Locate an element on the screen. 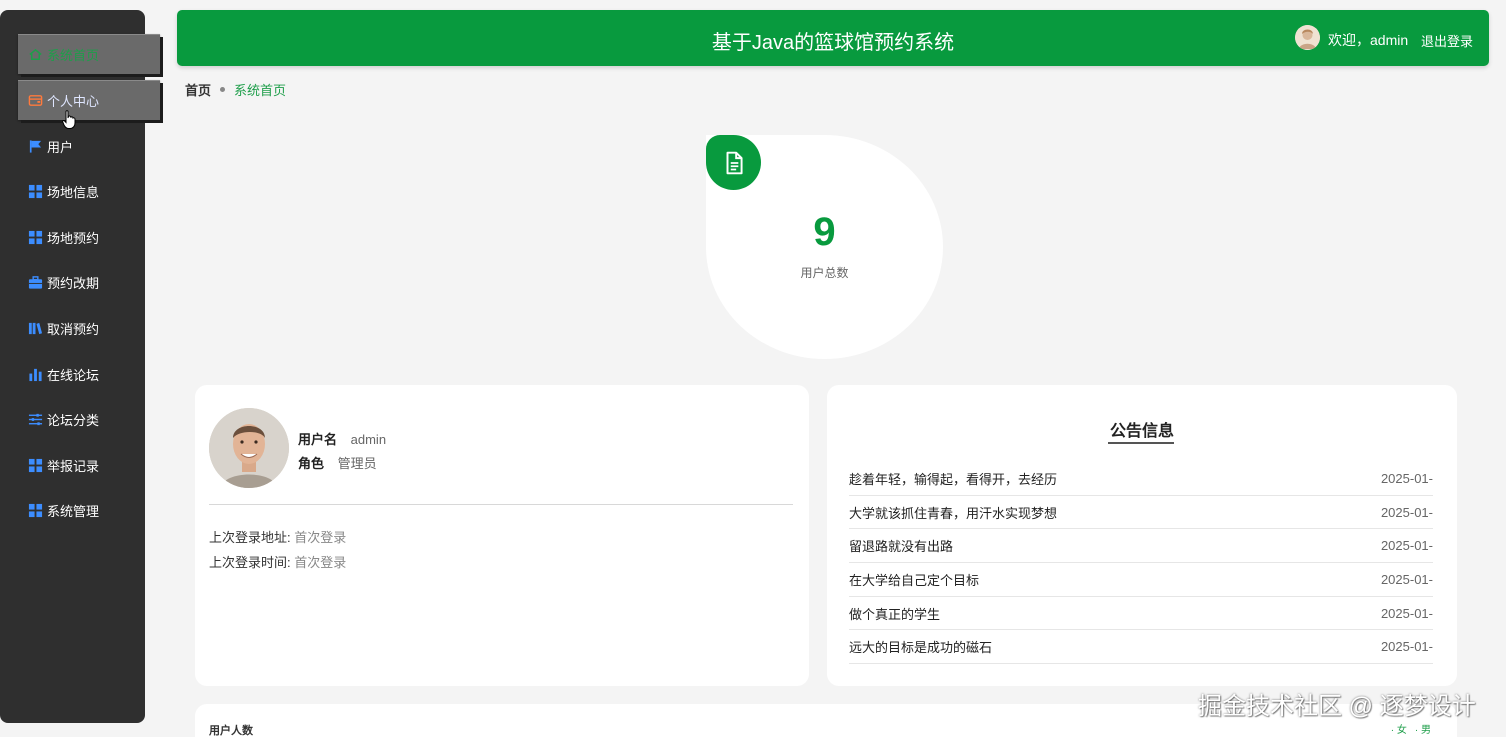 The image size is (1506, 737). legend-label: 男 is located at coordinates (1426, 730).